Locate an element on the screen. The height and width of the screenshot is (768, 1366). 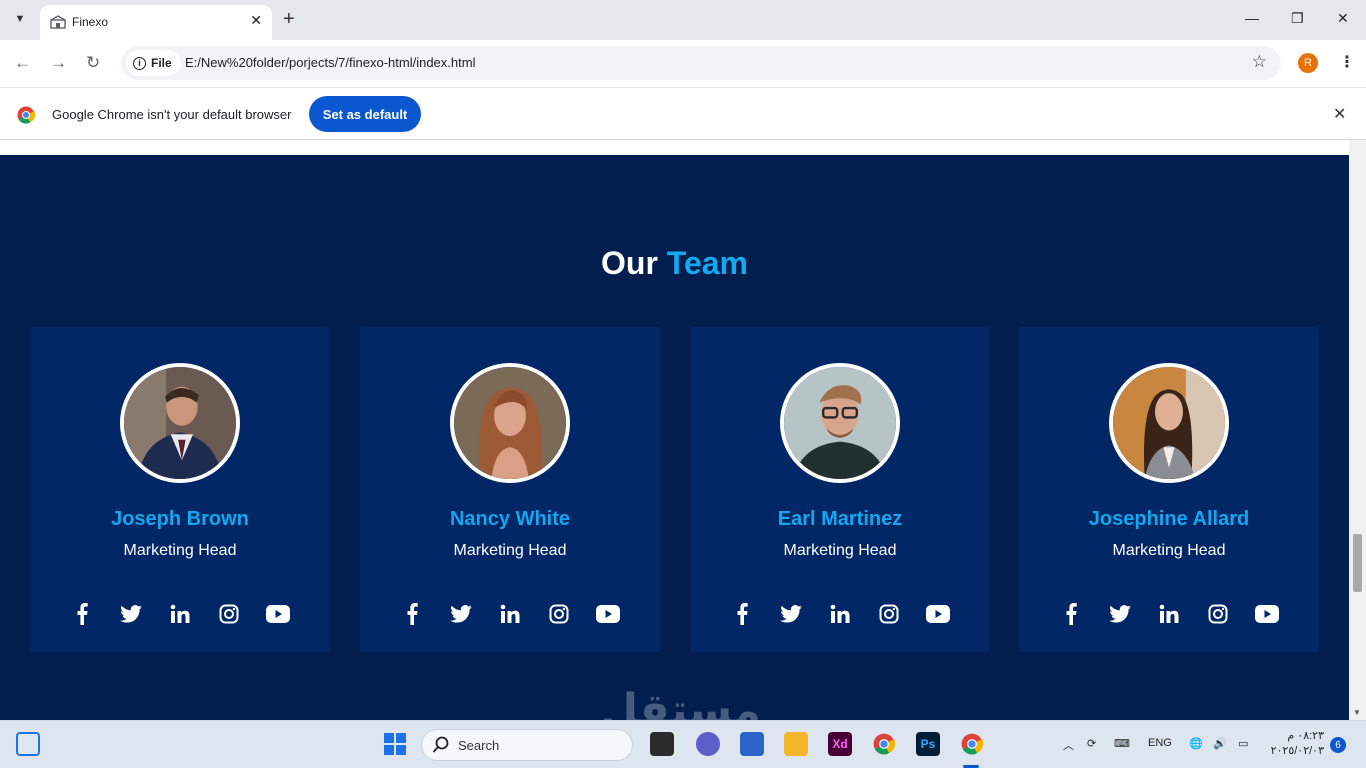
clock-date: ٢٠٢٥/٠٢/٠٣ is located at coordinates (1297, 751).